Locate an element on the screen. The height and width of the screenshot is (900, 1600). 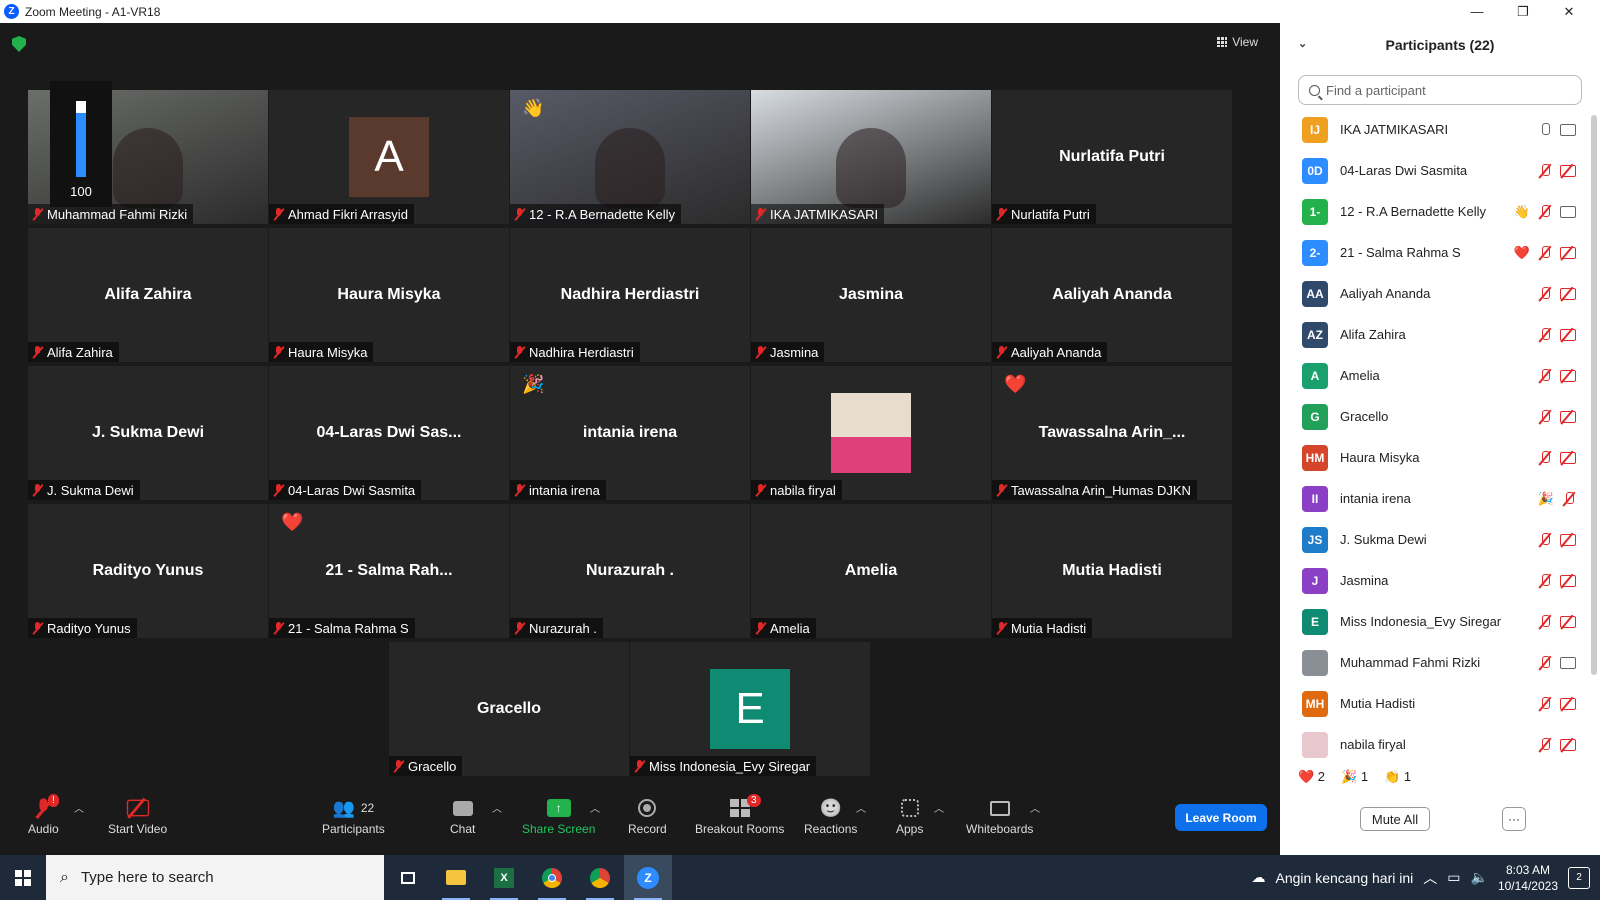
participant-search-input: Find a participant is located at coordinates (1440, 90).